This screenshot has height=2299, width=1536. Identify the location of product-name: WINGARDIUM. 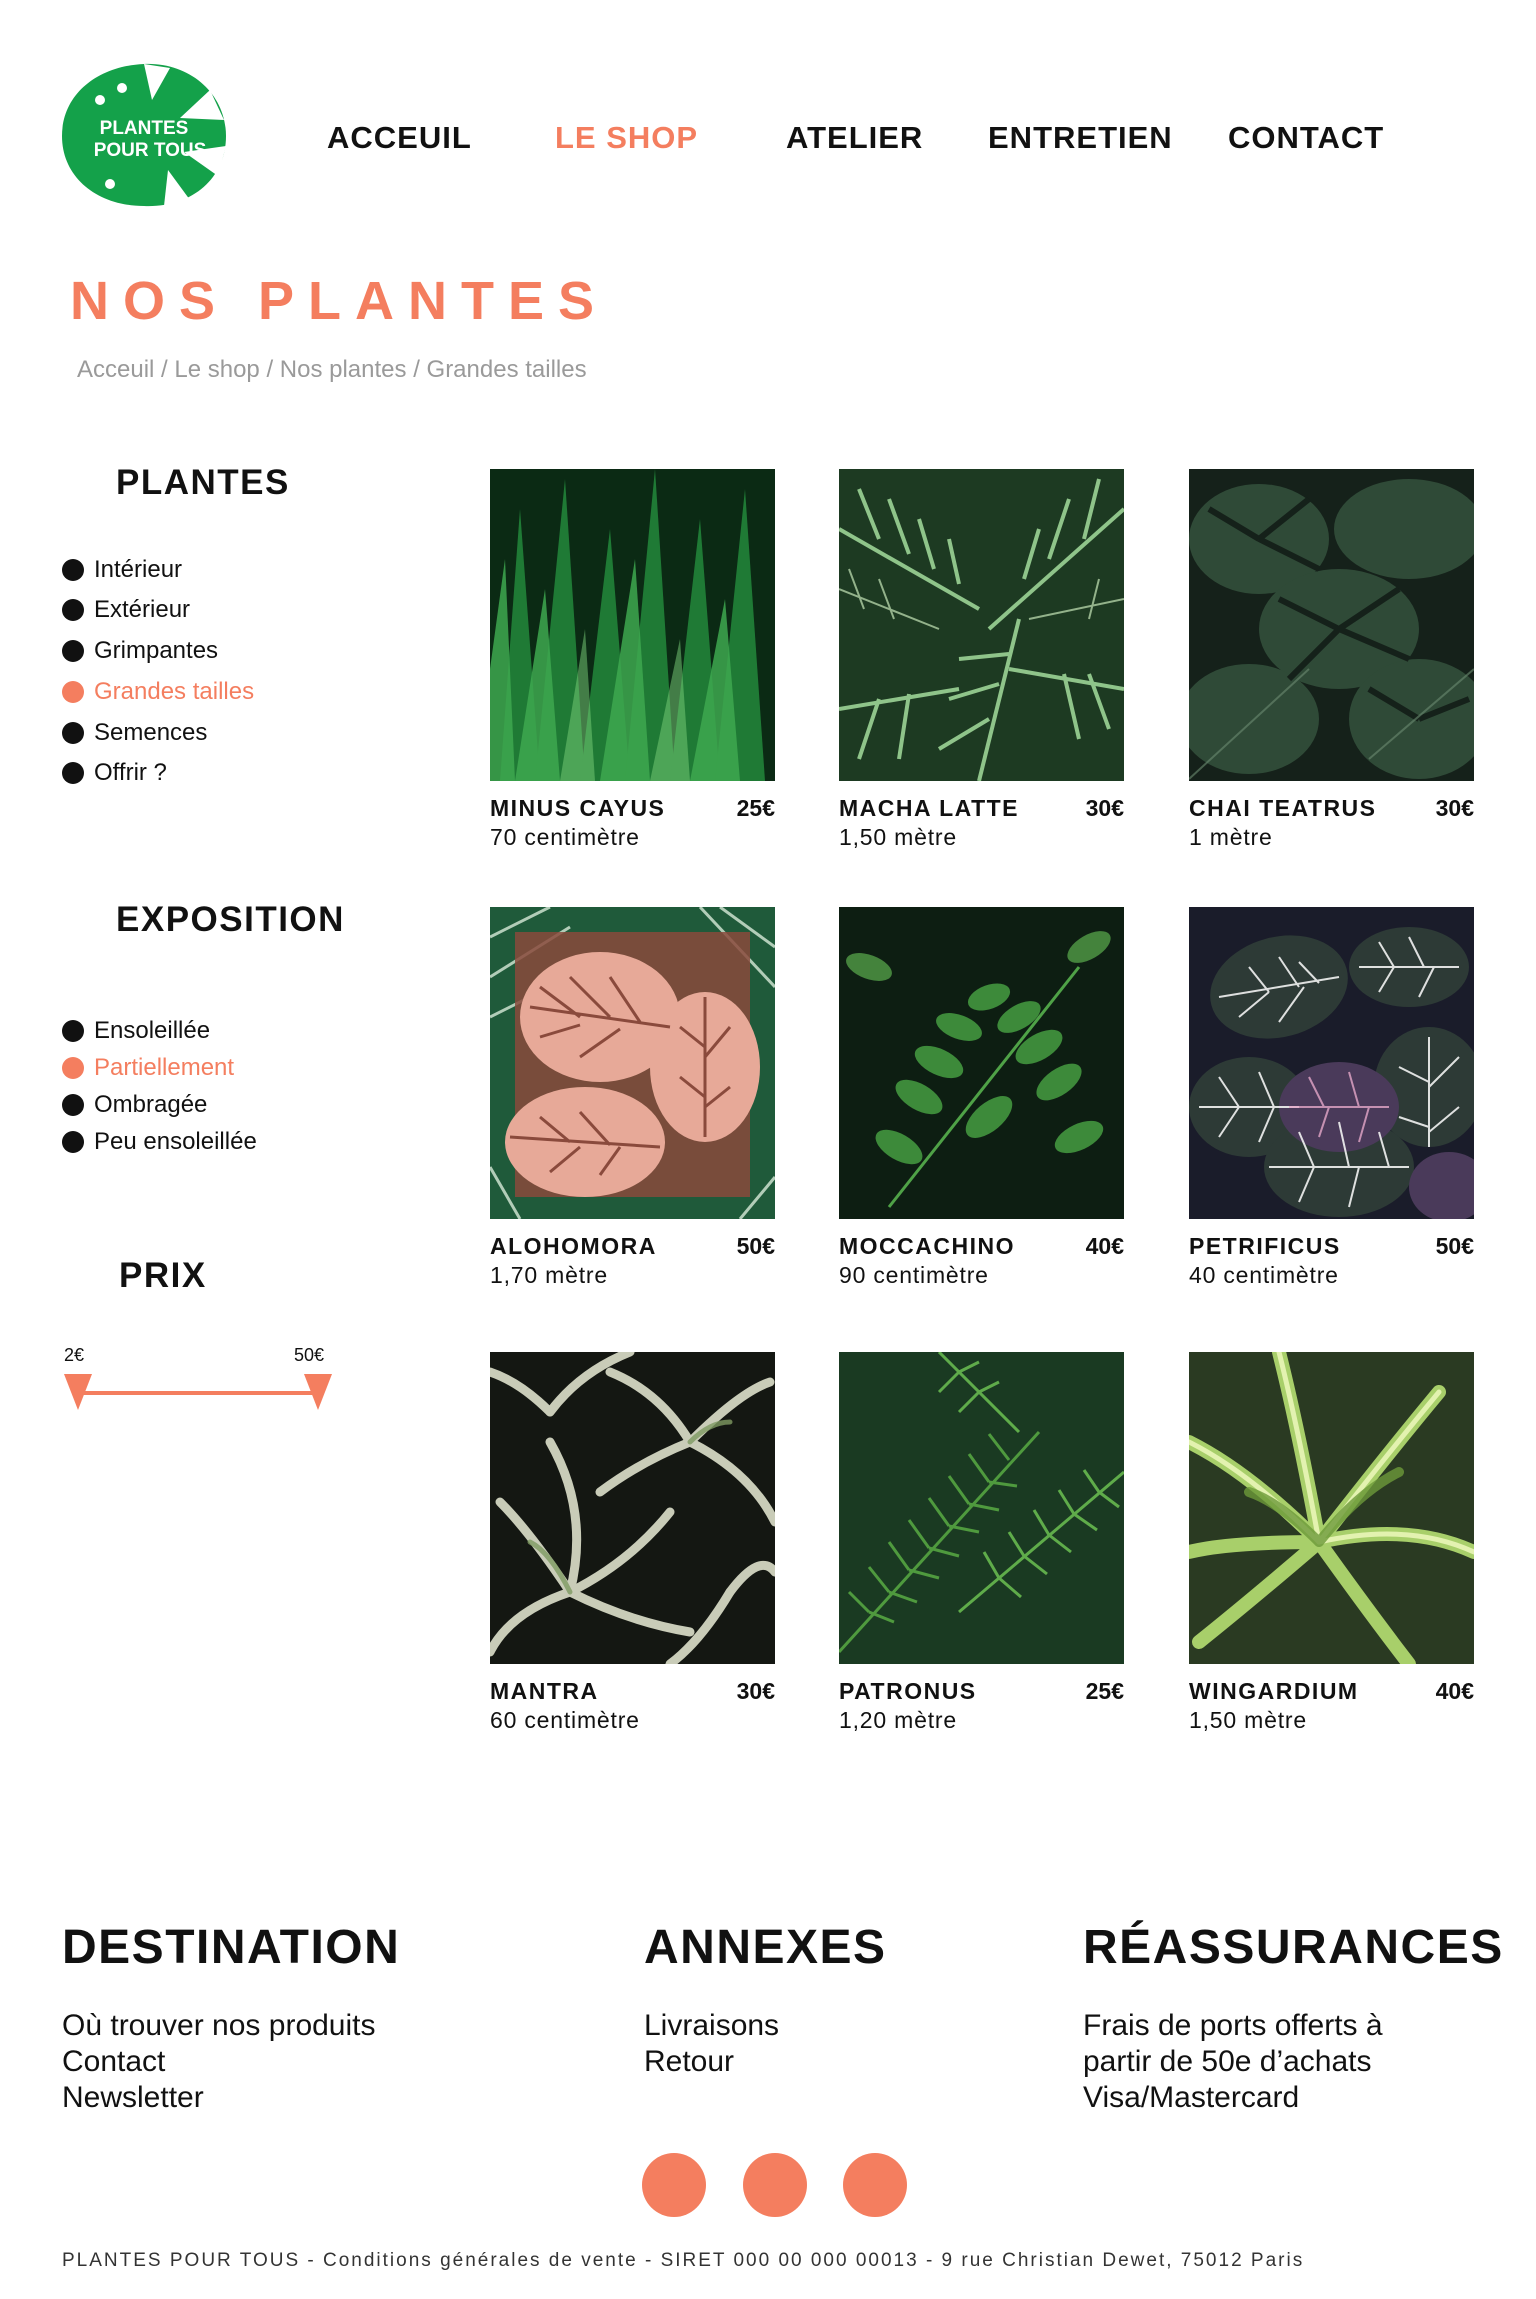
(1274, 1691).